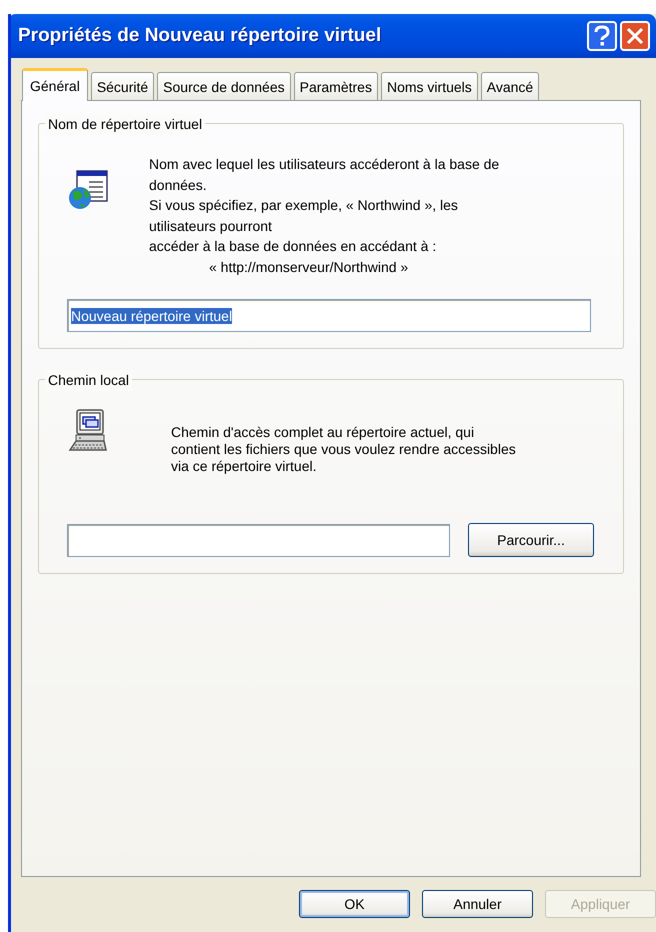 The width and height of the screenshot is (656, 932). Describe the element at coordinates (336, 86) in the screenshot. I see `tab: Paramètres` at that location.